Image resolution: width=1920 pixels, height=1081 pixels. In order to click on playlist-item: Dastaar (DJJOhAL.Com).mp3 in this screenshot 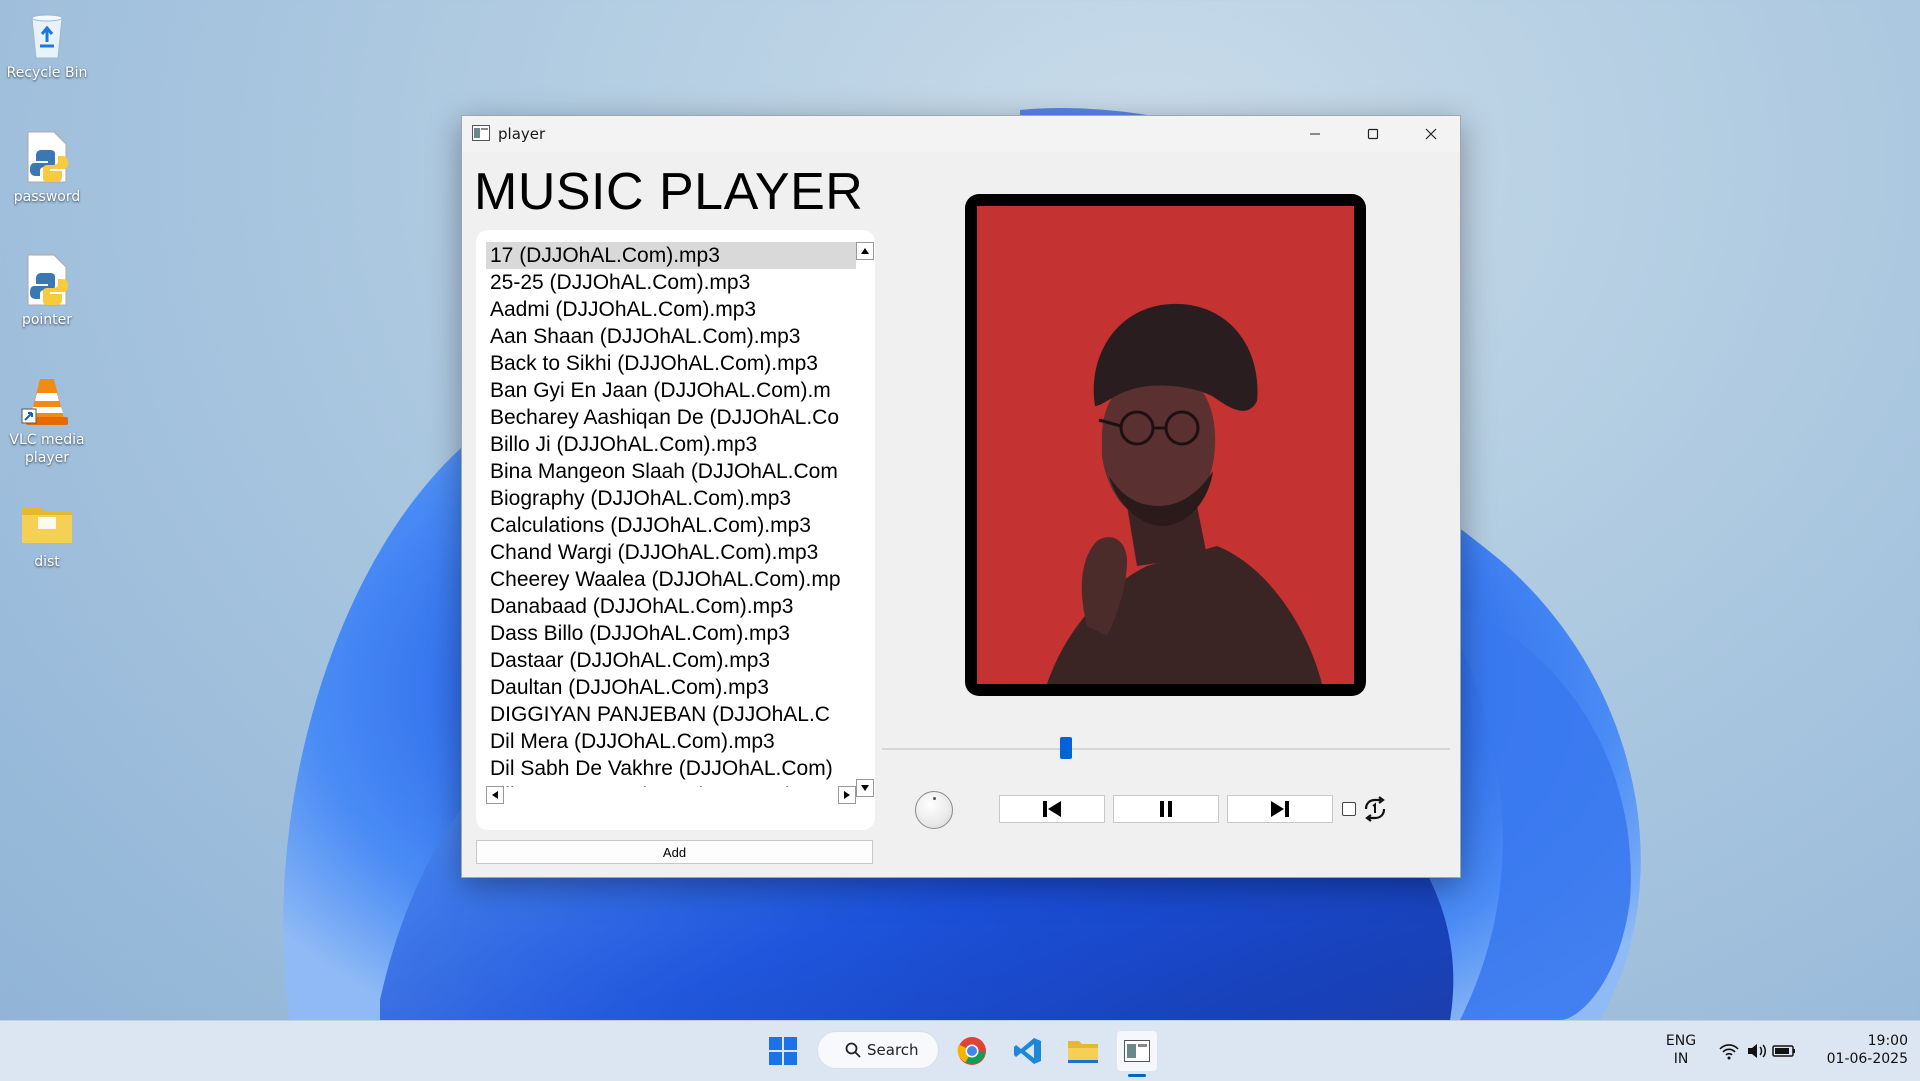, I will do `click(671, 660)`.